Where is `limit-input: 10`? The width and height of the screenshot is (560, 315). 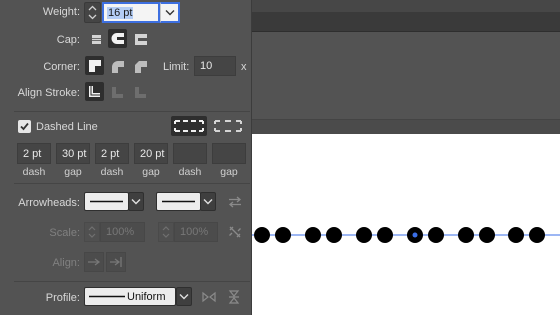
limit-input: 10 is located at coordinates (215, 66).